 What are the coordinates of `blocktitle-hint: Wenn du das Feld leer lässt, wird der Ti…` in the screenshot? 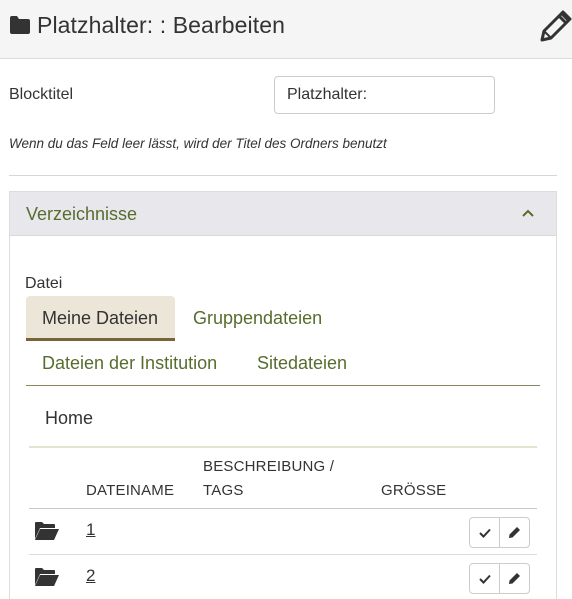 It's located at (198, 143).